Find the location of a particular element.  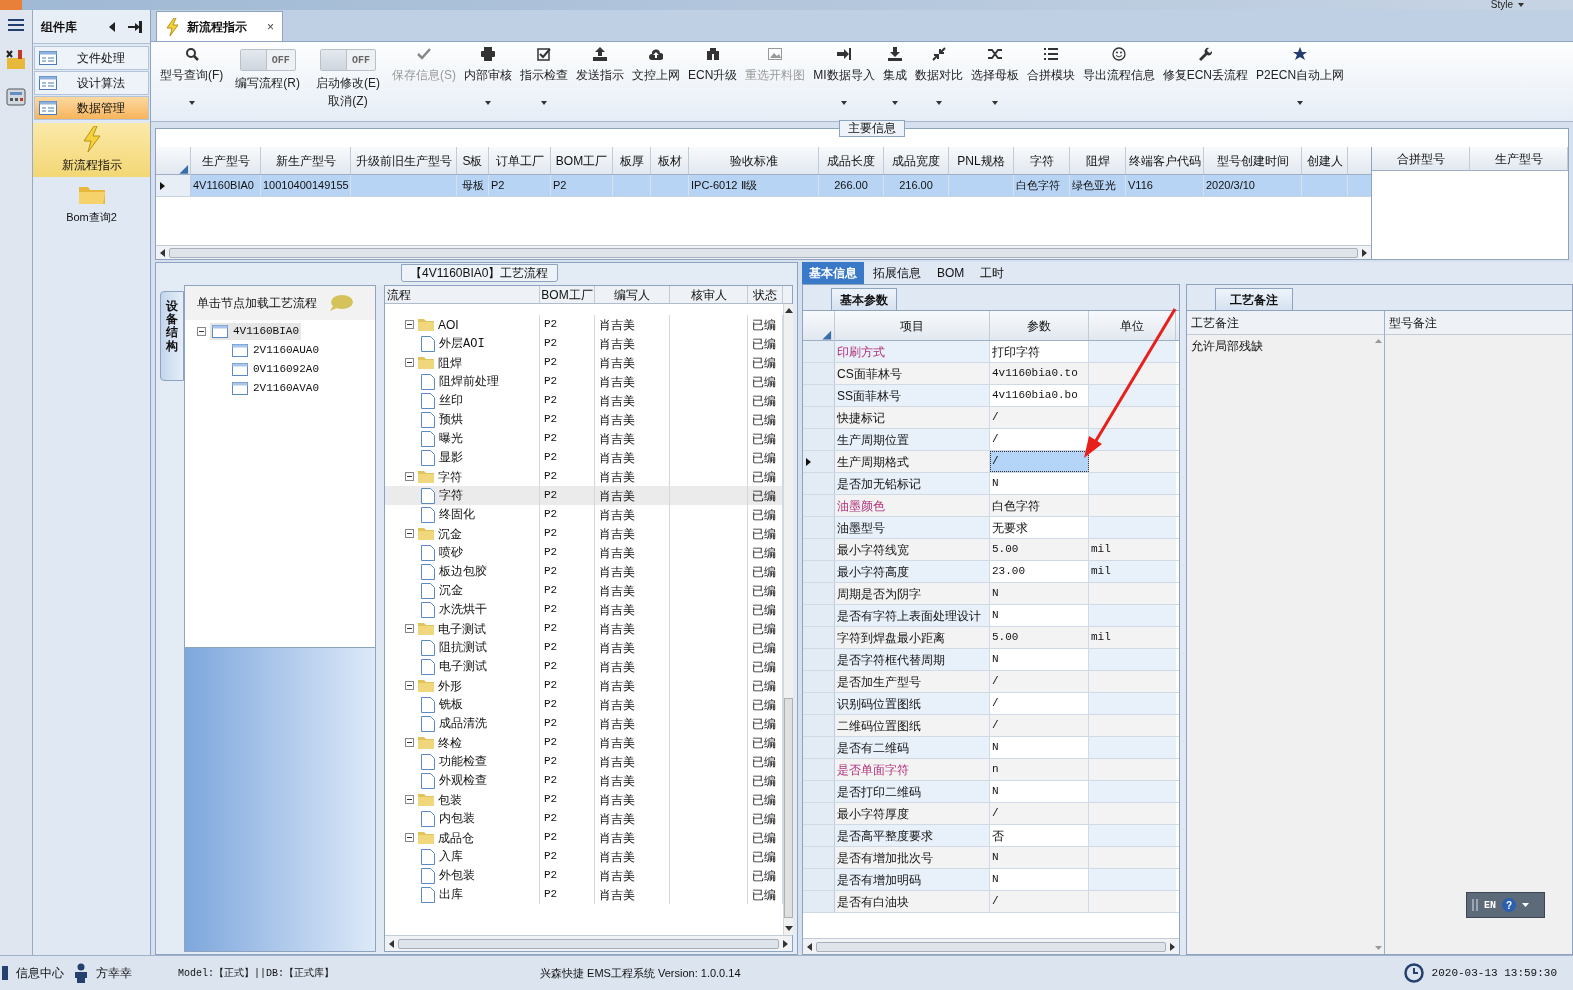

column-header: 订单工厂 is located at coordinates (520, 160).